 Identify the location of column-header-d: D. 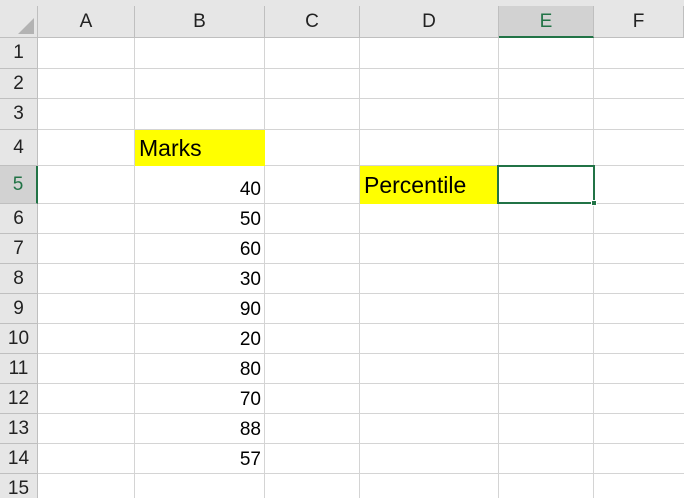
(429, 22).